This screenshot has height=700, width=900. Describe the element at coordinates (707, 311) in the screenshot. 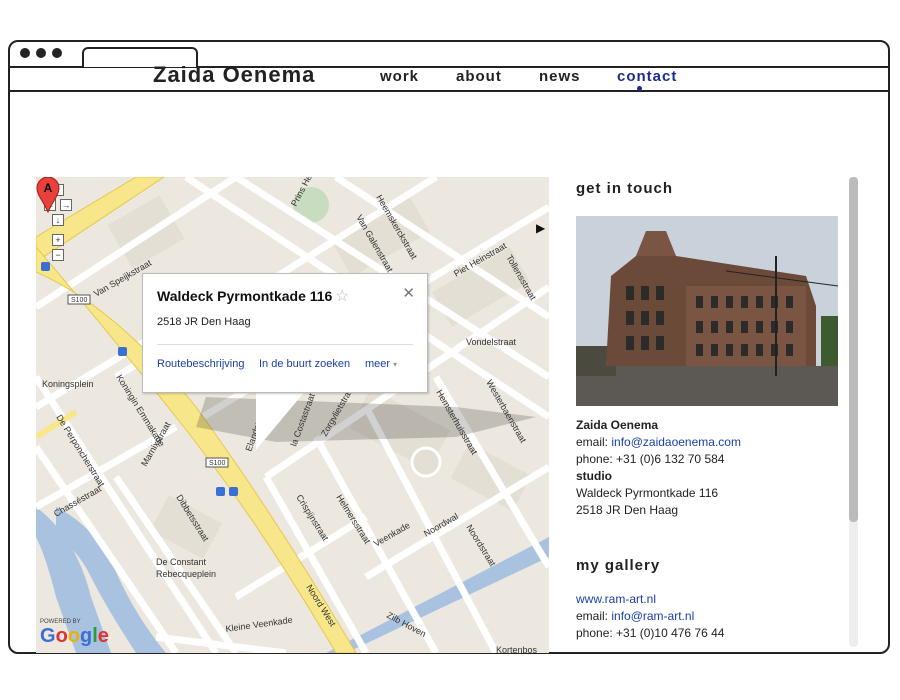

I see `studio-photo` at that location.